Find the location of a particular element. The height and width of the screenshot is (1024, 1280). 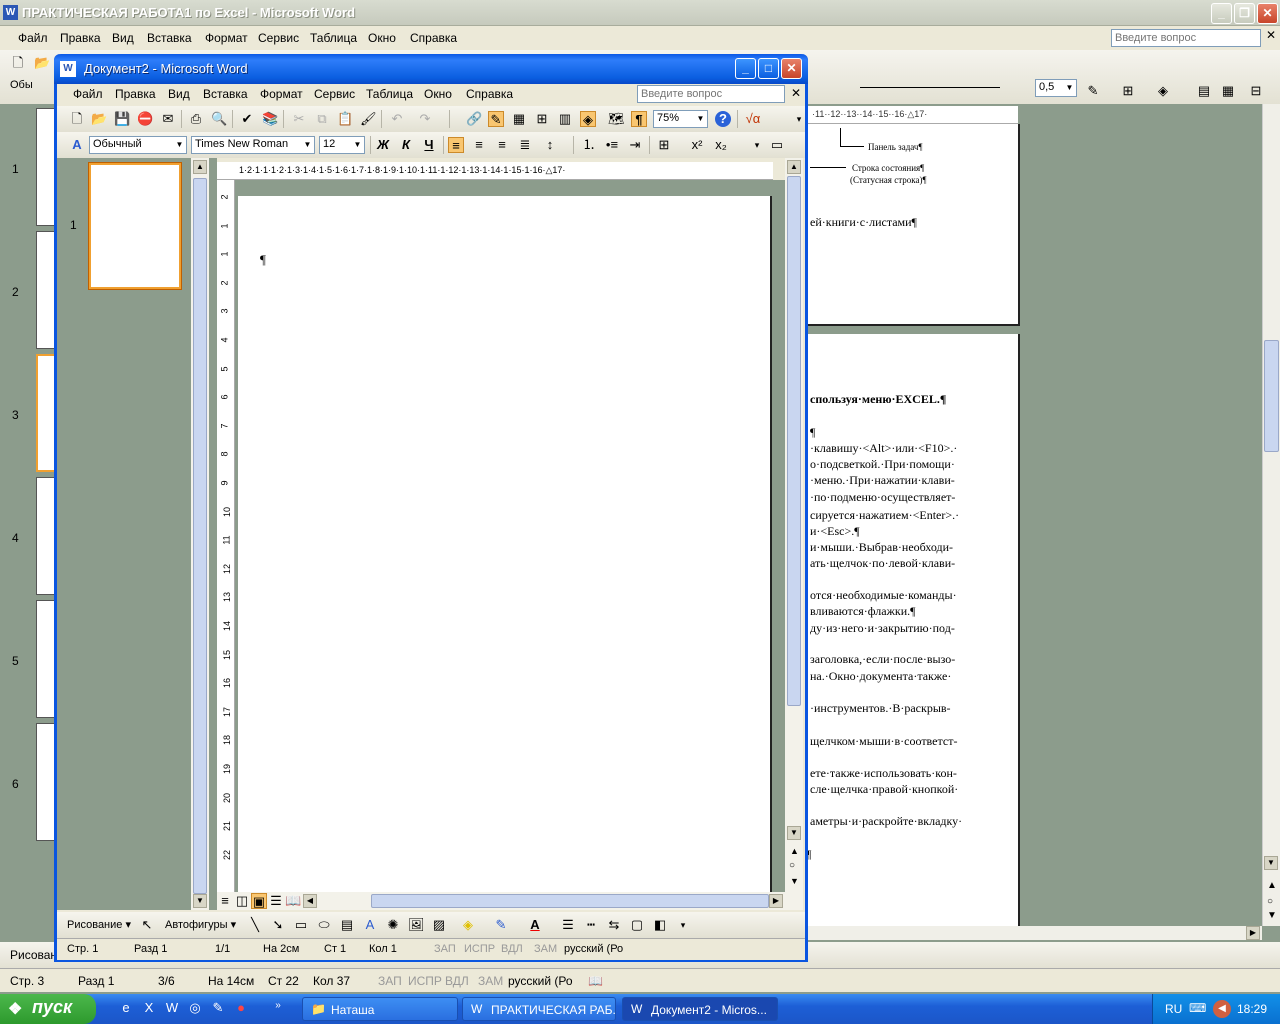

show-hide-paragraph-icon: ¶ is located at coordinates (639, 119).